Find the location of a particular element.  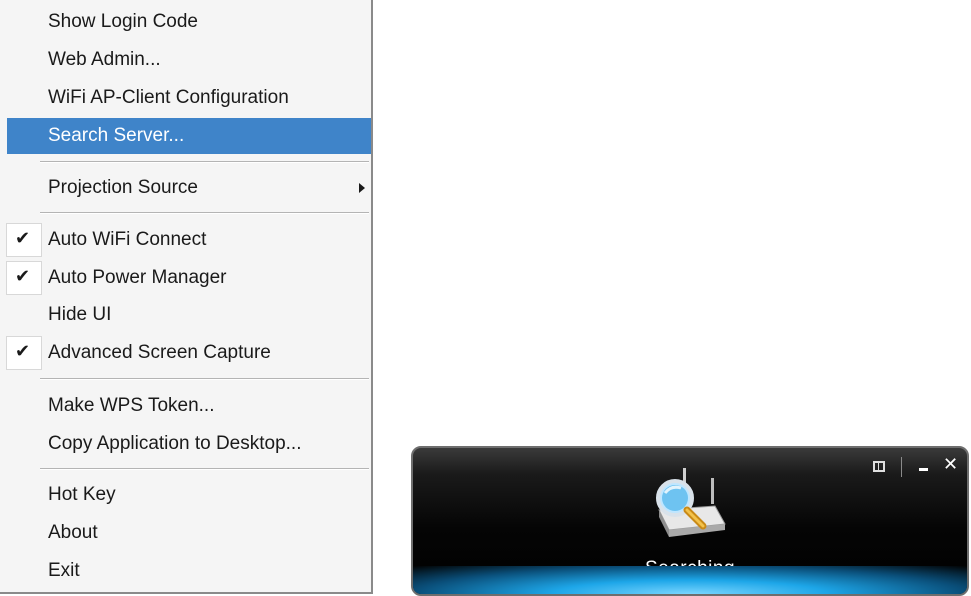

menu-item-label: Show Login Code is located at coordinates (123, 21).